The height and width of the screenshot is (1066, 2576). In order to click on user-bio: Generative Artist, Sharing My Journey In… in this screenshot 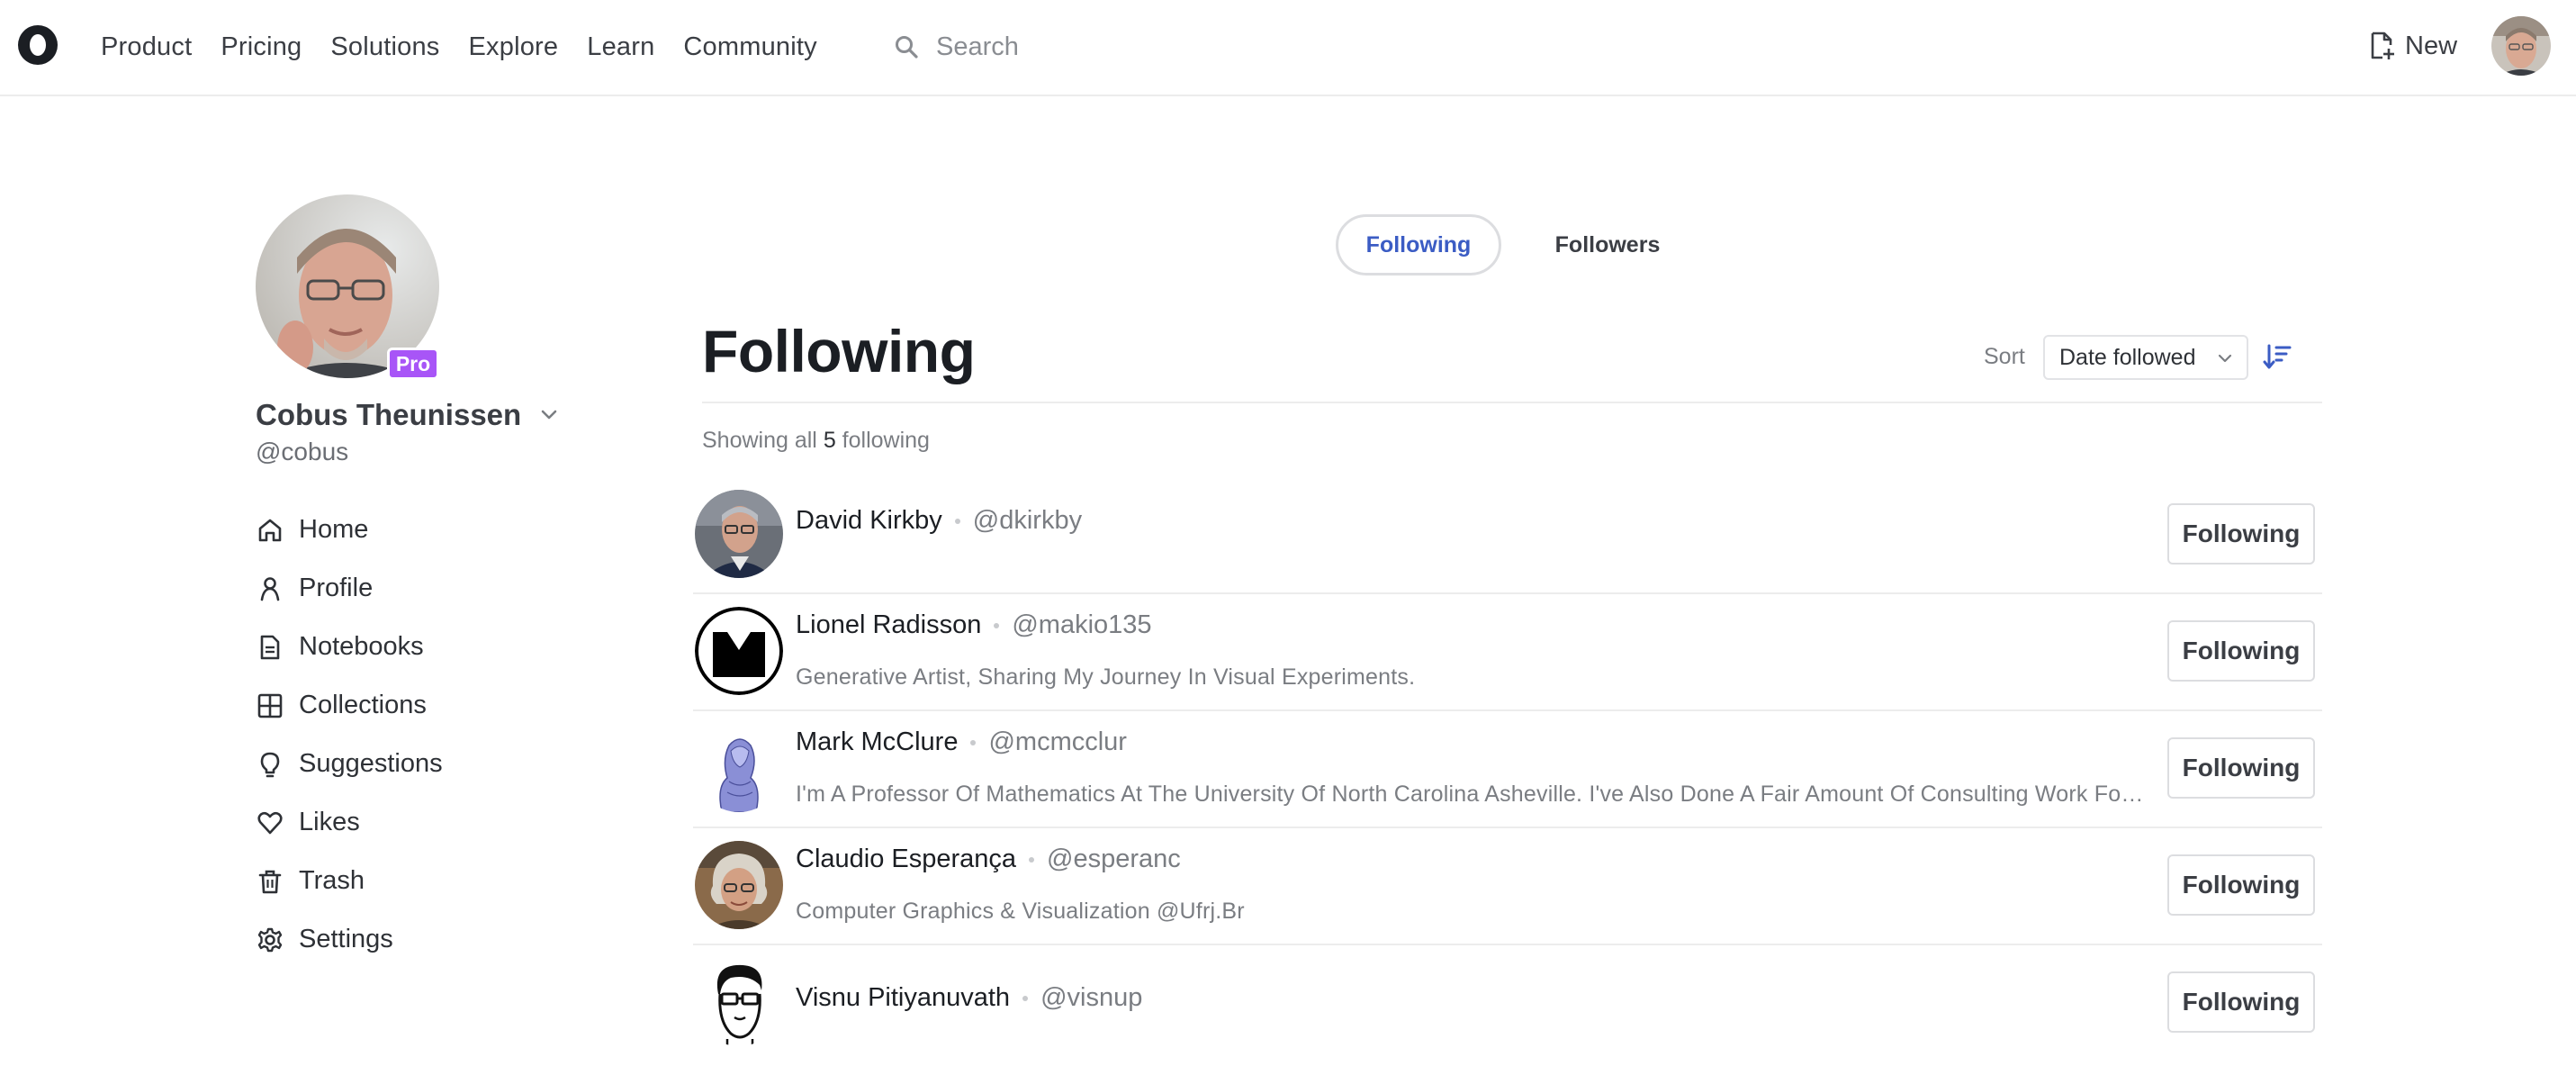, I will do `click(1106, 677)`.